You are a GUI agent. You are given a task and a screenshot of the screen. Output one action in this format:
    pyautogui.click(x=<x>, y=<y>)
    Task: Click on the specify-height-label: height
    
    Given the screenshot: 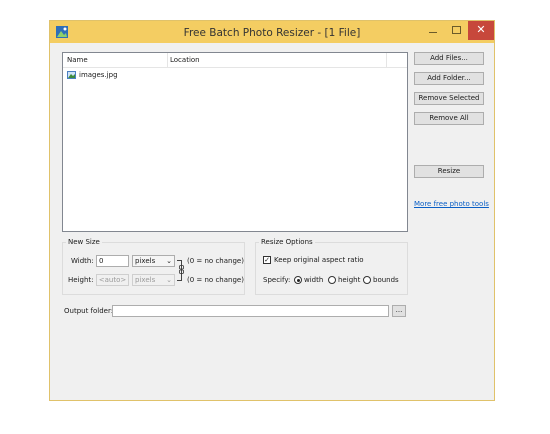 What is the action you would take?
    pyautogui.click(x=349, y=280)
    